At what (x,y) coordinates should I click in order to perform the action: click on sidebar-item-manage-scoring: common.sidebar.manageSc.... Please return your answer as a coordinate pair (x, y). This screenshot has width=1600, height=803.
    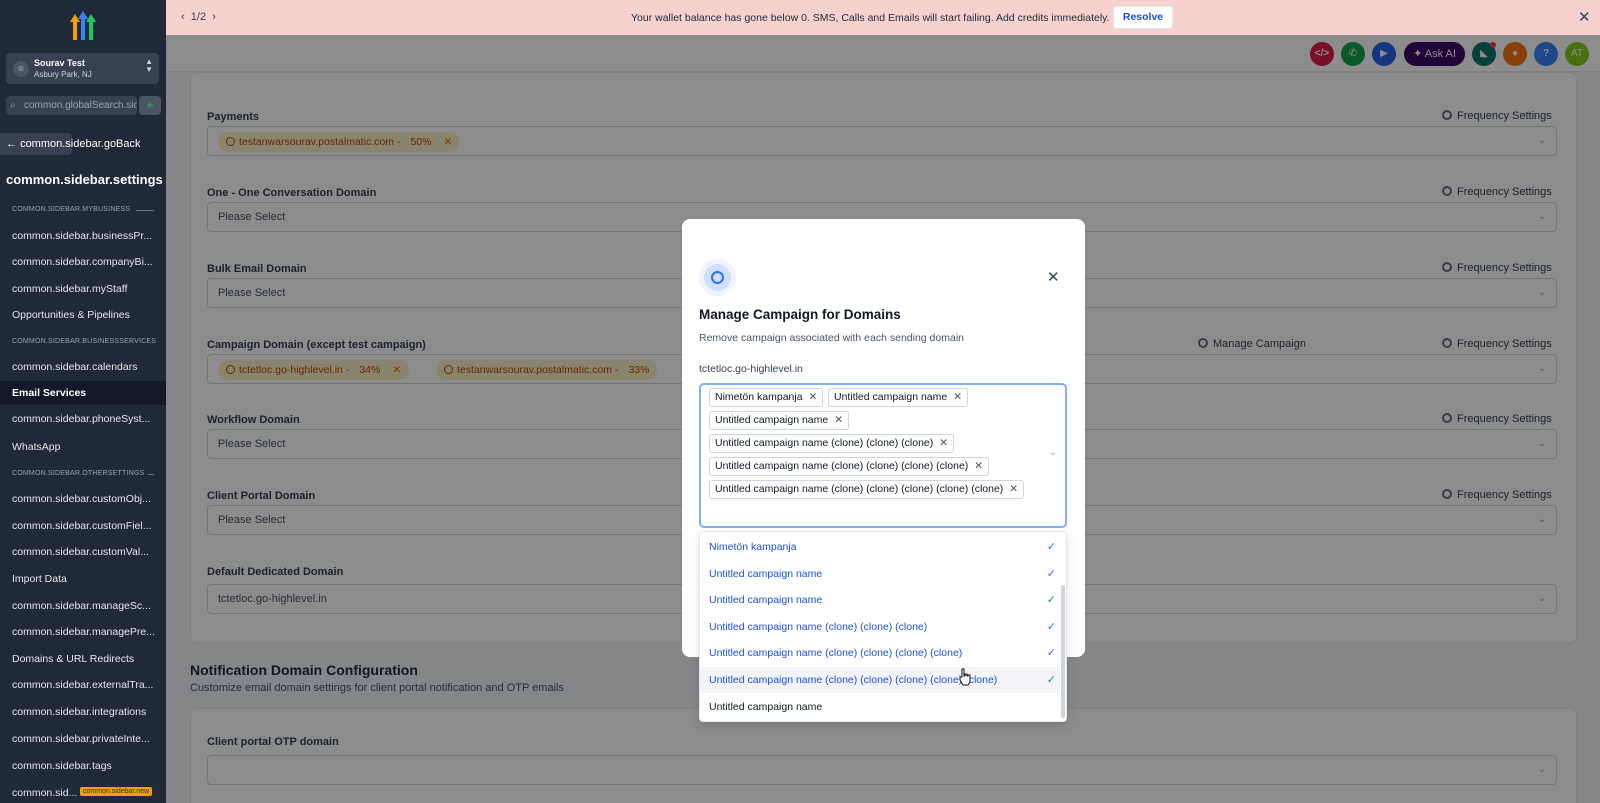
    Looking at the image, I should click on (83, 606).